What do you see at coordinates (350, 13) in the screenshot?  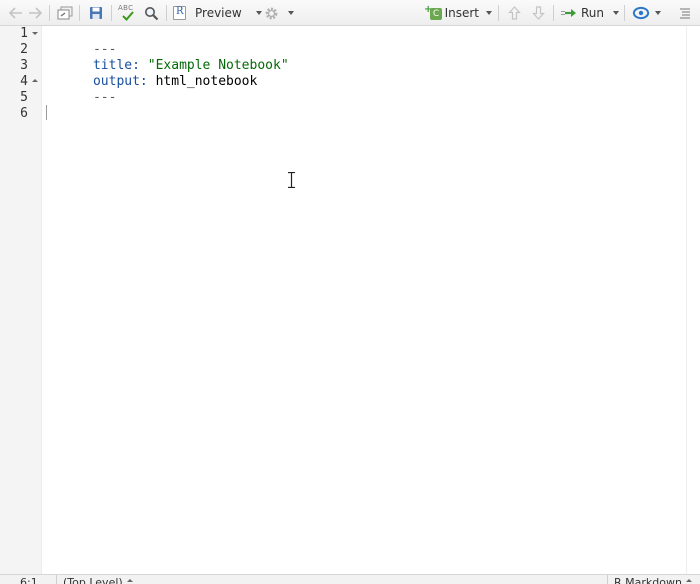 I see `editor-toolbar: ABC R Preview + C Insert Run` at bounding box center [350, 13].